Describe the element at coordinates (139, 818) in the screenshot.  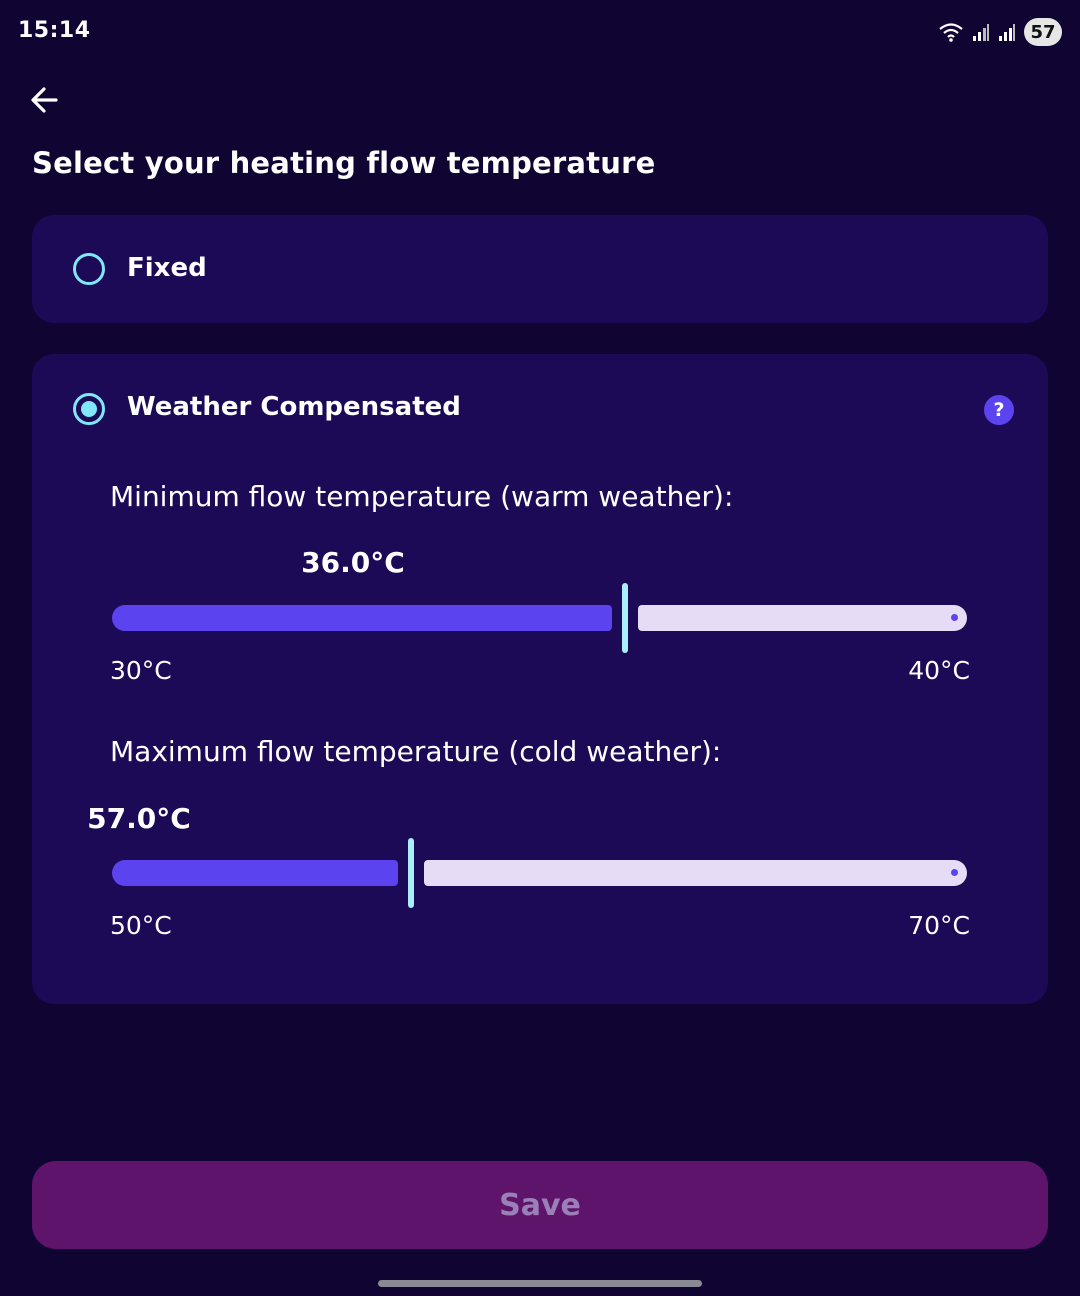
I see `max-flow-value: 57.0°C` at that location.